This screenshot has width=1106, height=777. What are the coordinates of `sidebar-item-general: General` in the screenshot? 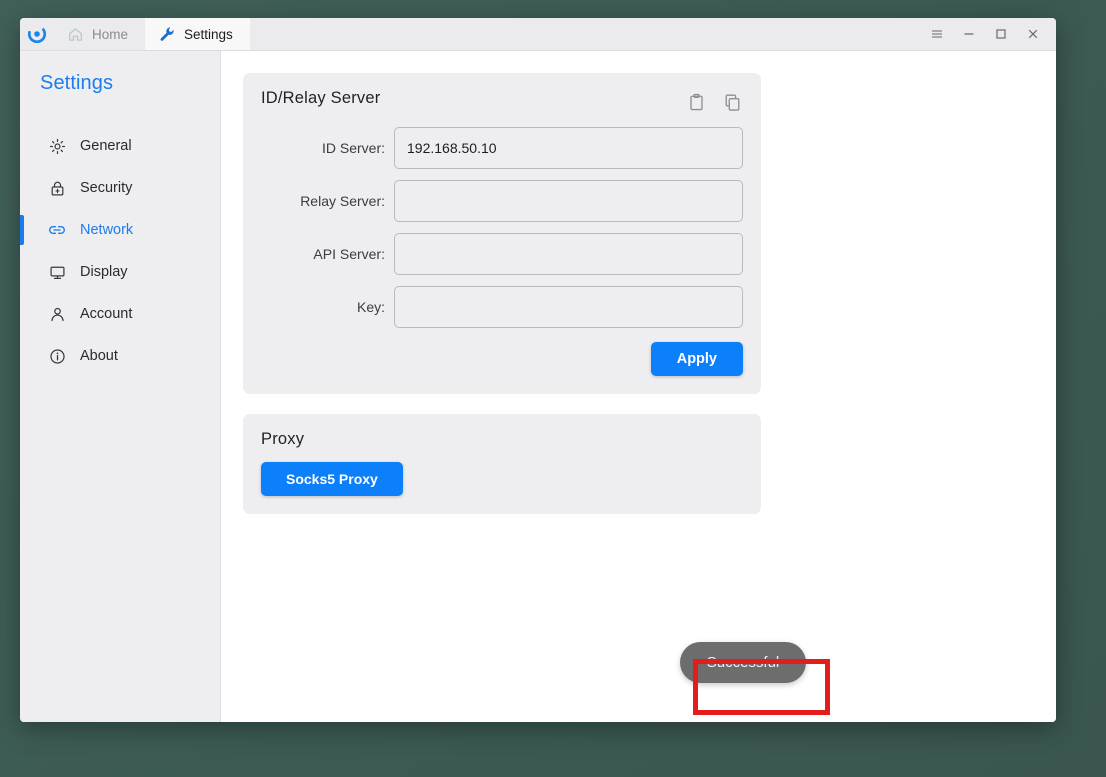 It's located at (120, 146).